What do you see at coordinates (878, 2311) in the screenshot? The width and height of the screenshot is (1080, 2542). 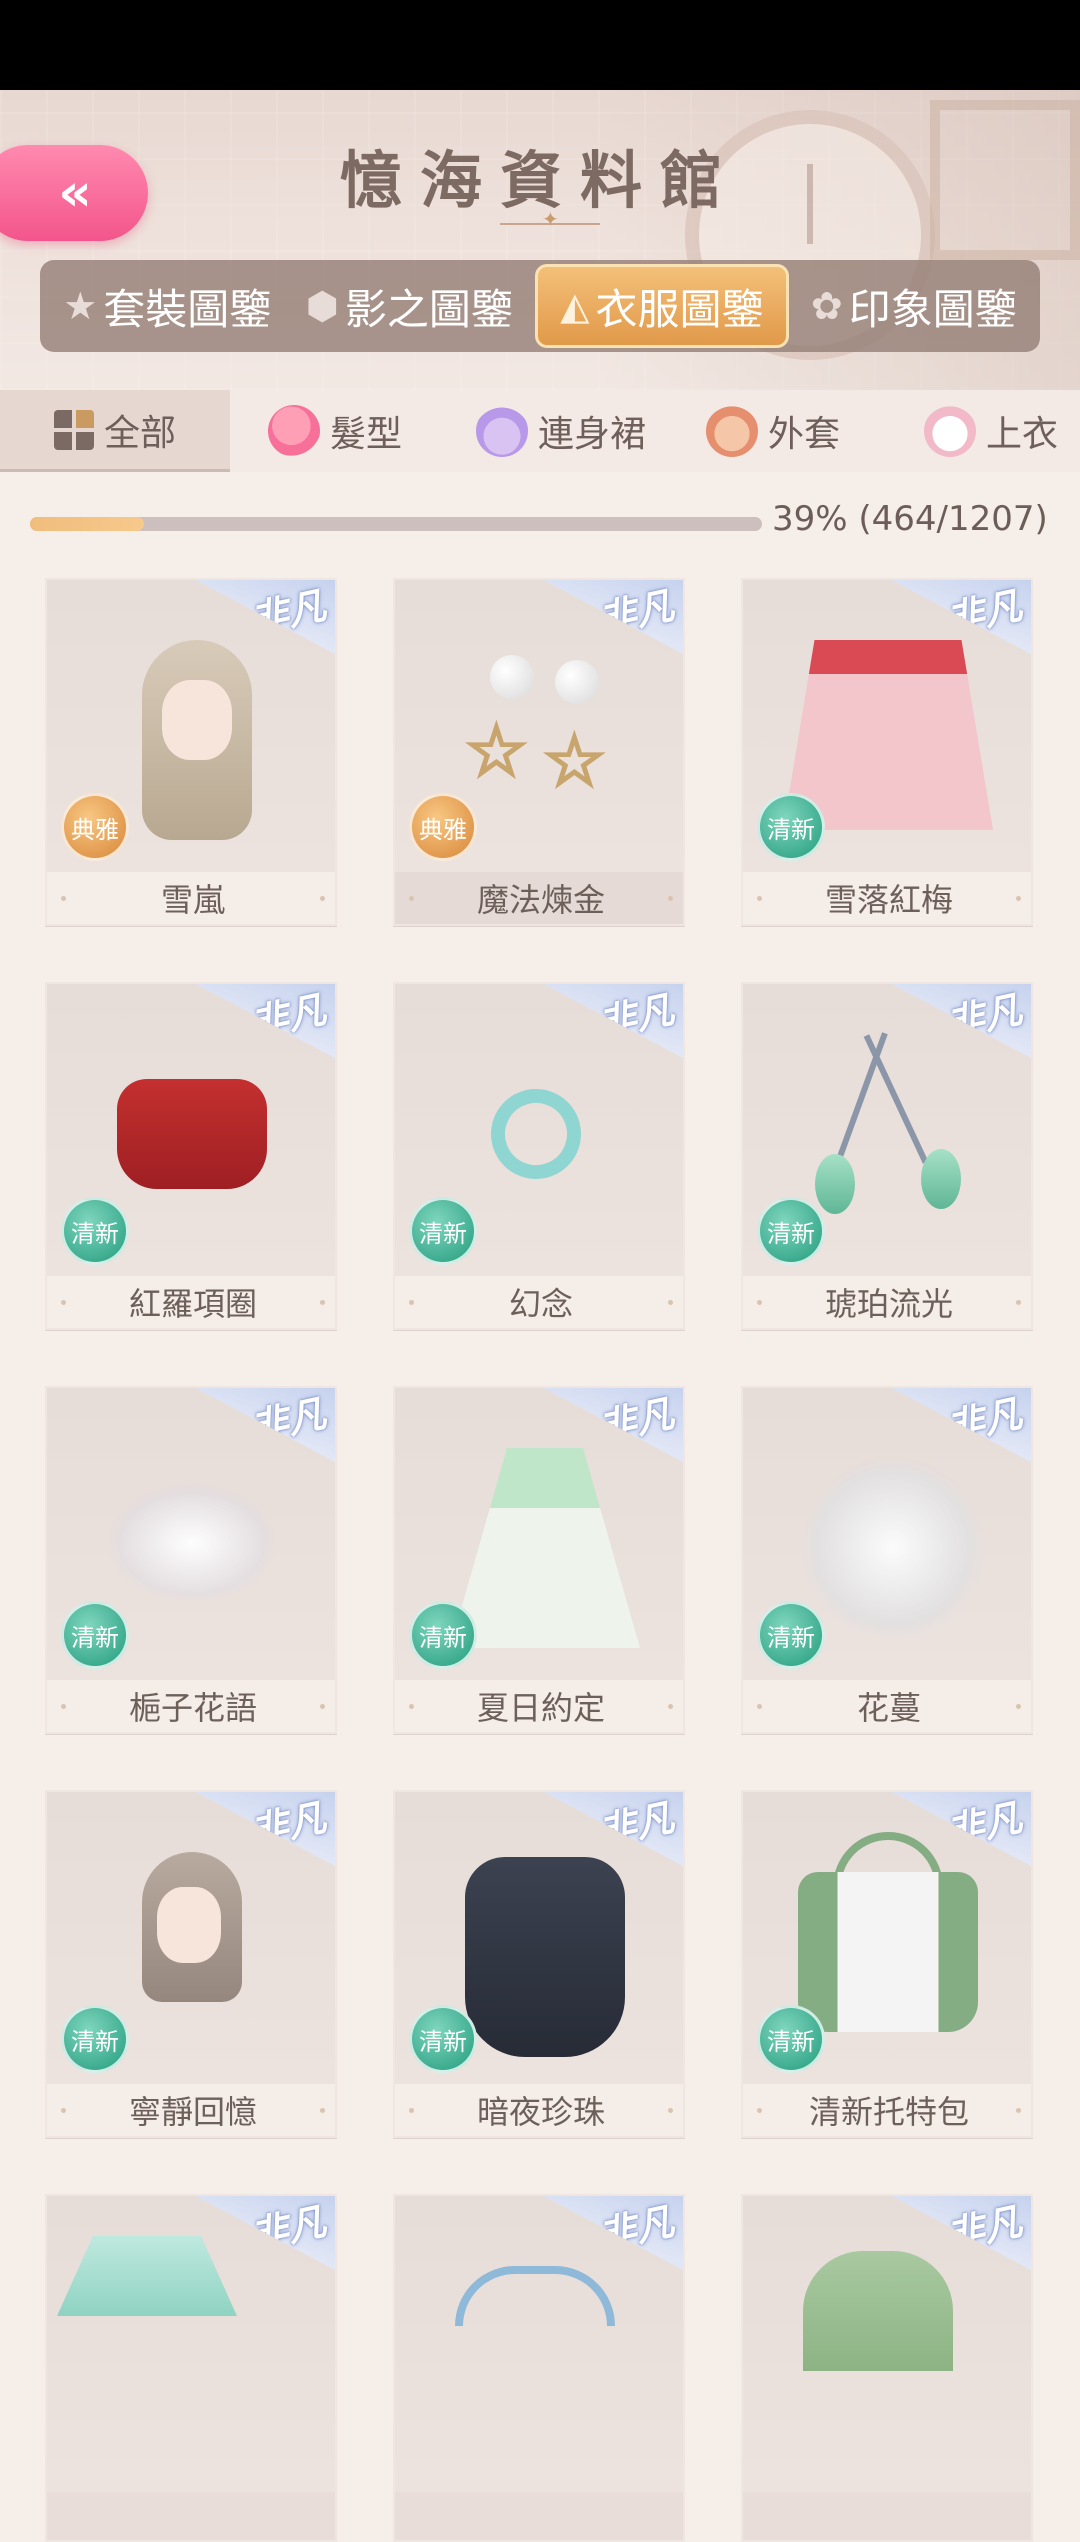 I see `backpack-image` at bounding box center [878, 2311].